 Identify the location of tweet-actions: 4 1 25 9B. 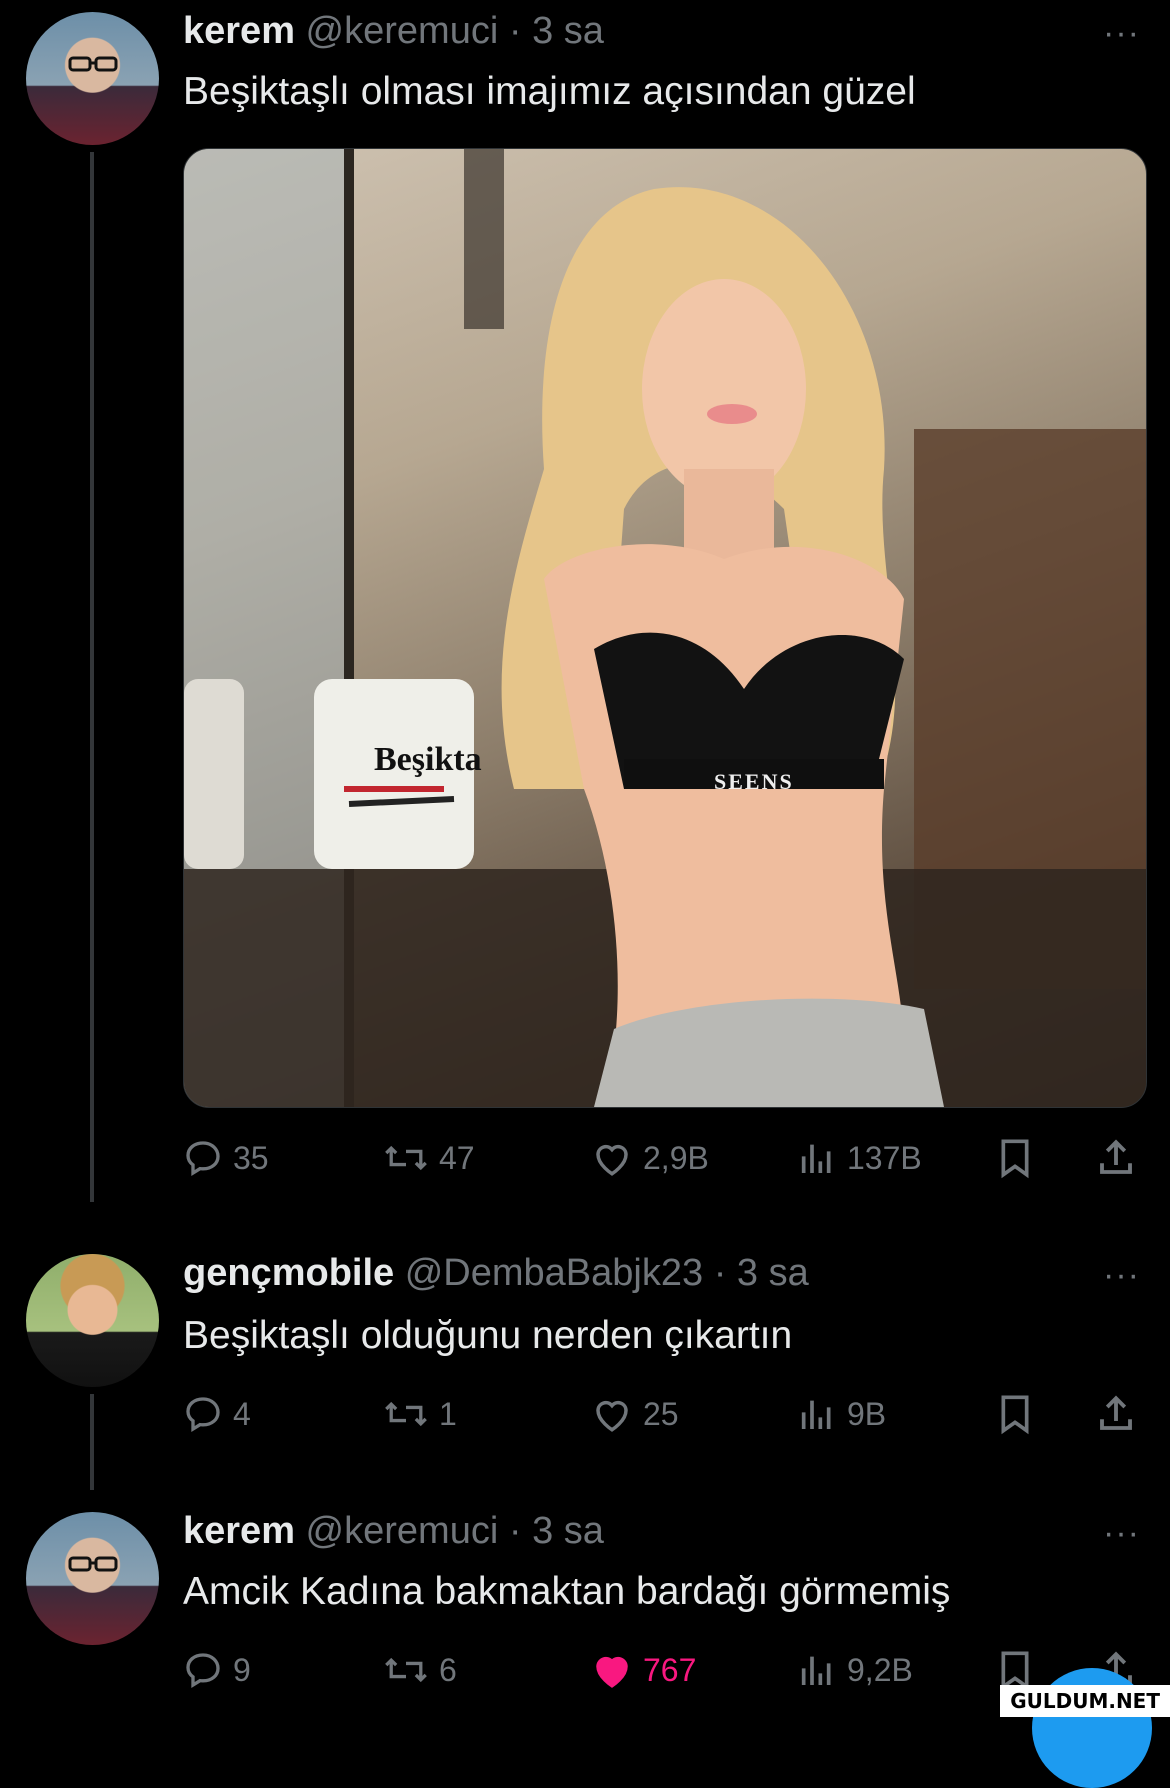
(663, 1414).